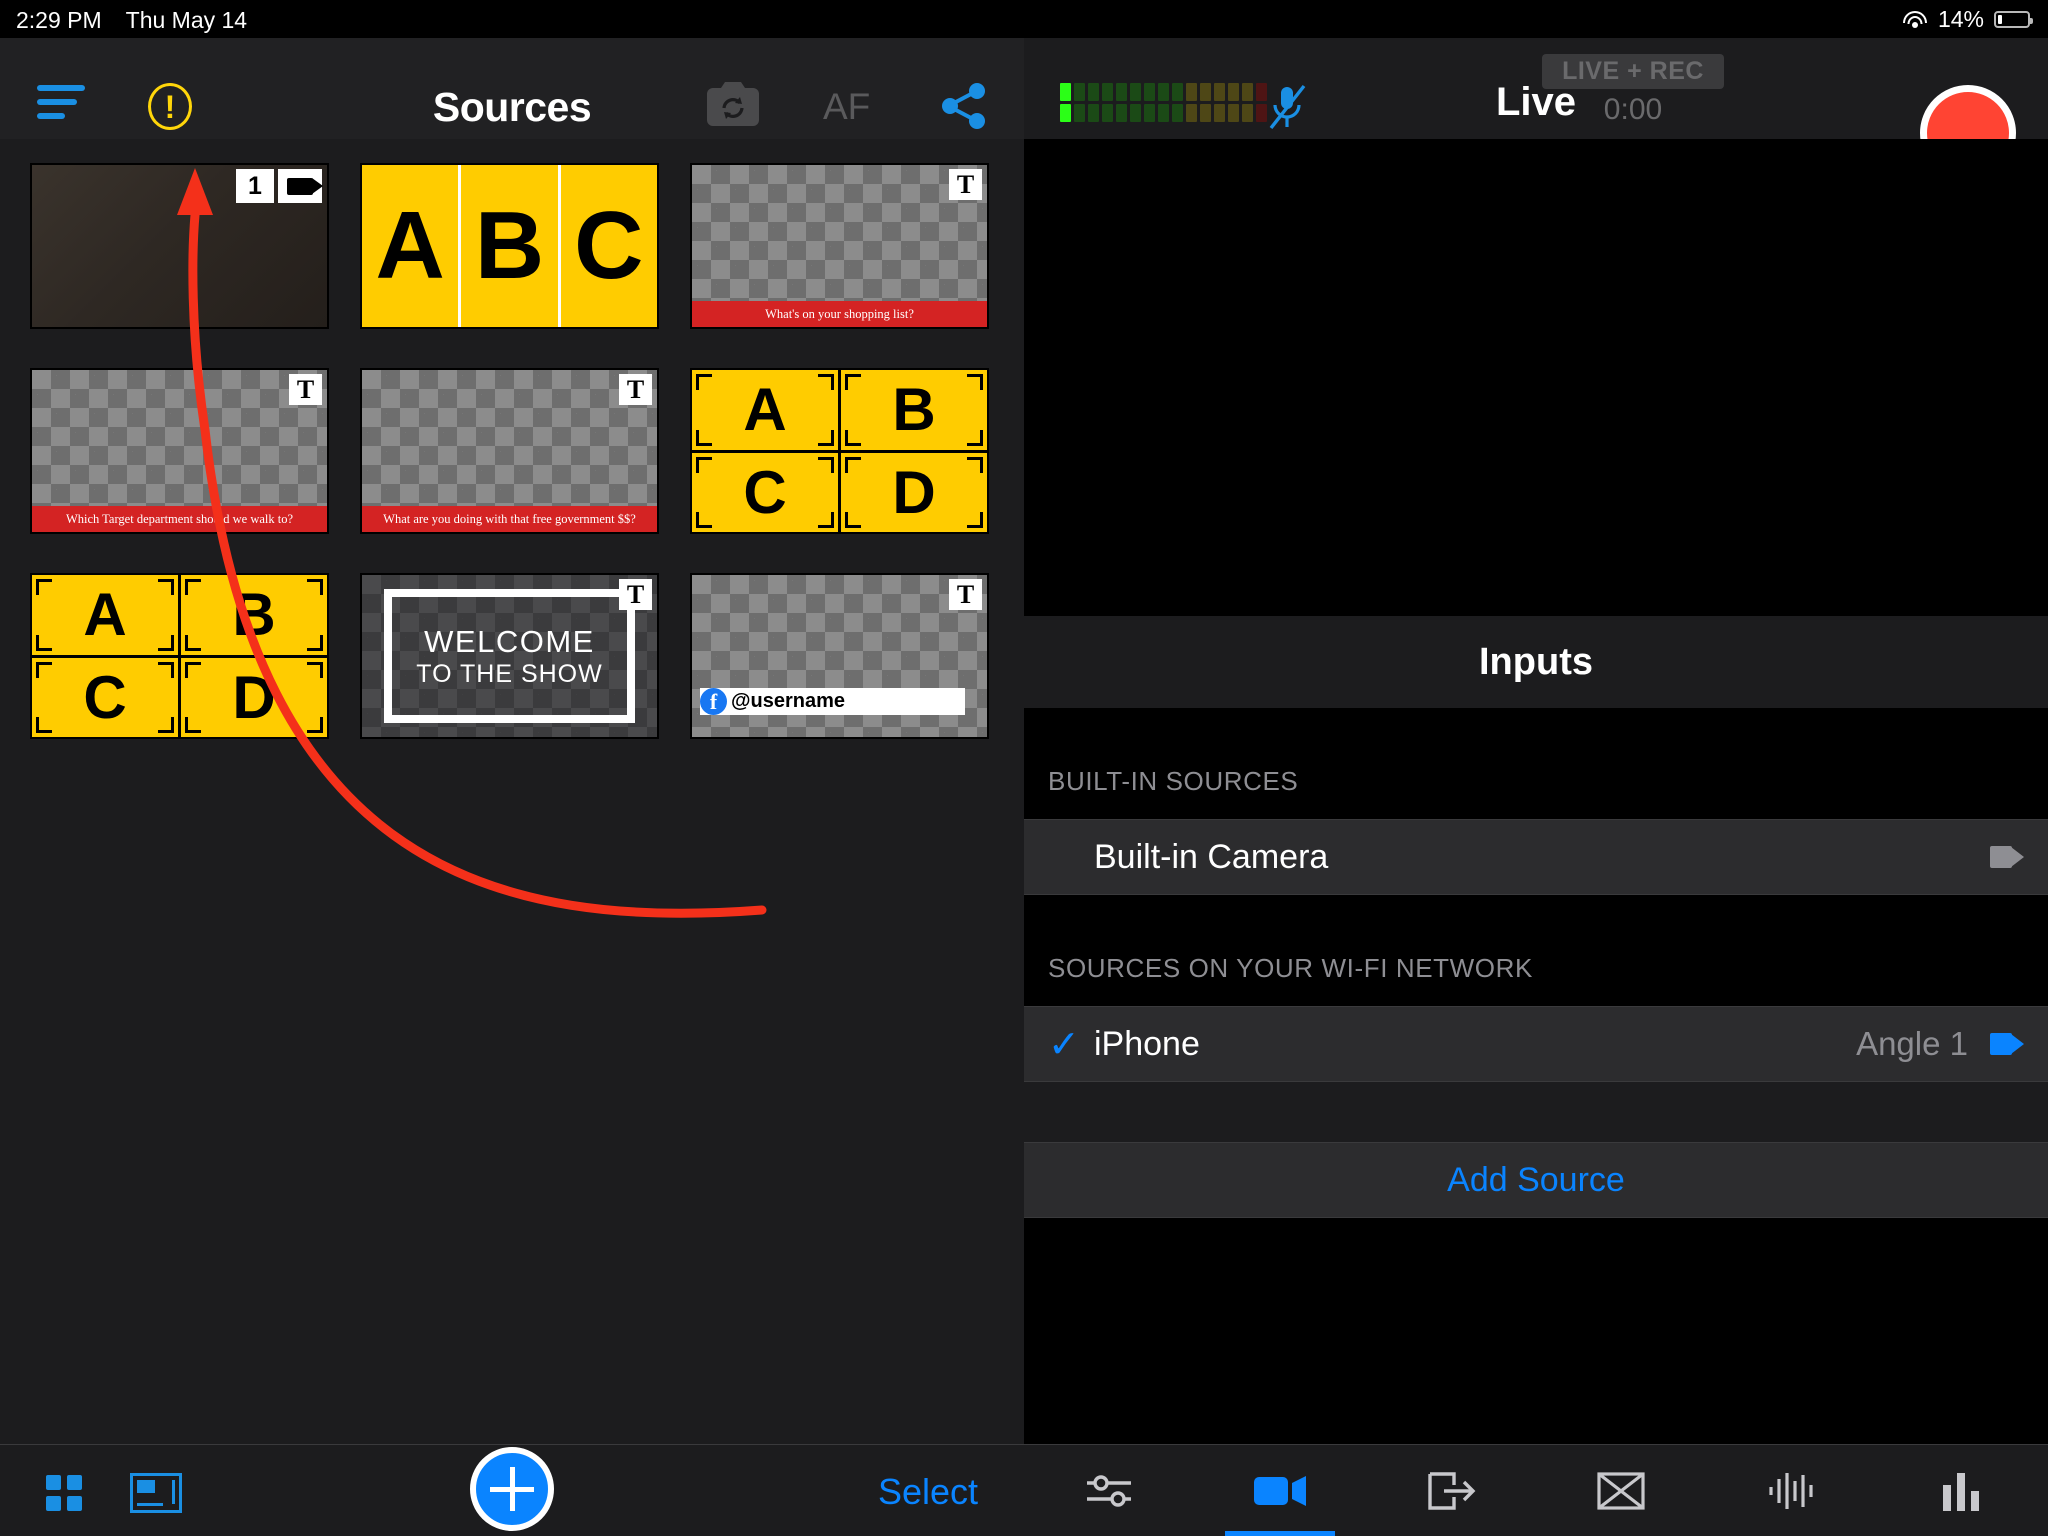  What do you see at coordinates (1633, 91) in the screenshot?
I see `live-rec-status: LIVE + REC 0:00` at bounding box center [1633, 91].